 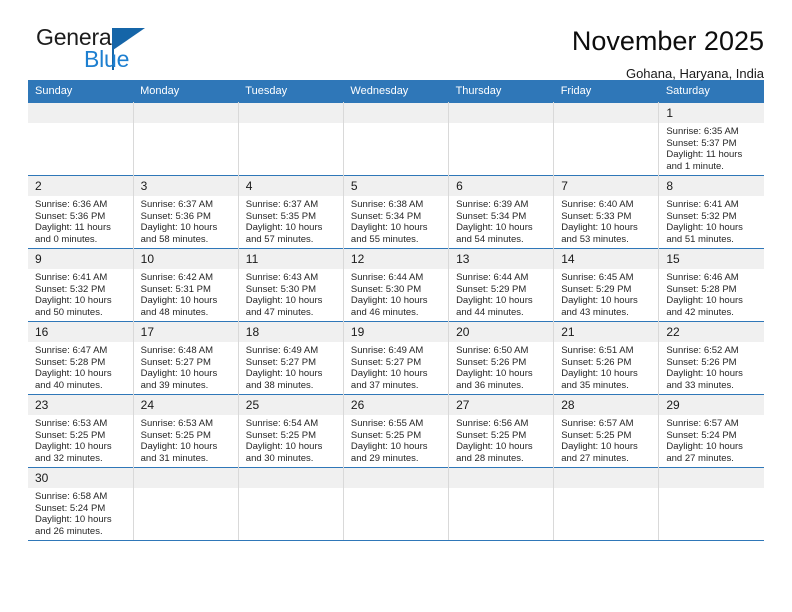 What do you see at coordinates (389, 233) in the screenshot?
I see `daylight-text: Daylight: 10 hours and 55 minutes.` at bounding box center [389, 233].